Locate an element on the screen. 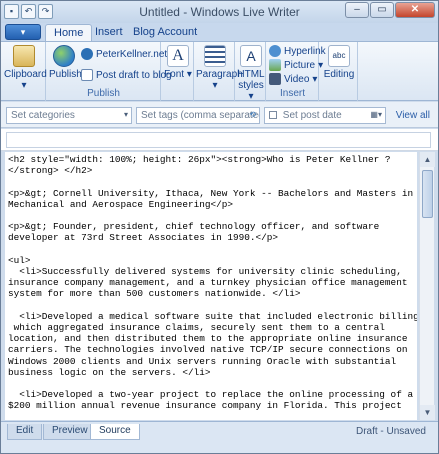  clipboard-group: Clipboard ▾ is located at coordinates (24, 71).